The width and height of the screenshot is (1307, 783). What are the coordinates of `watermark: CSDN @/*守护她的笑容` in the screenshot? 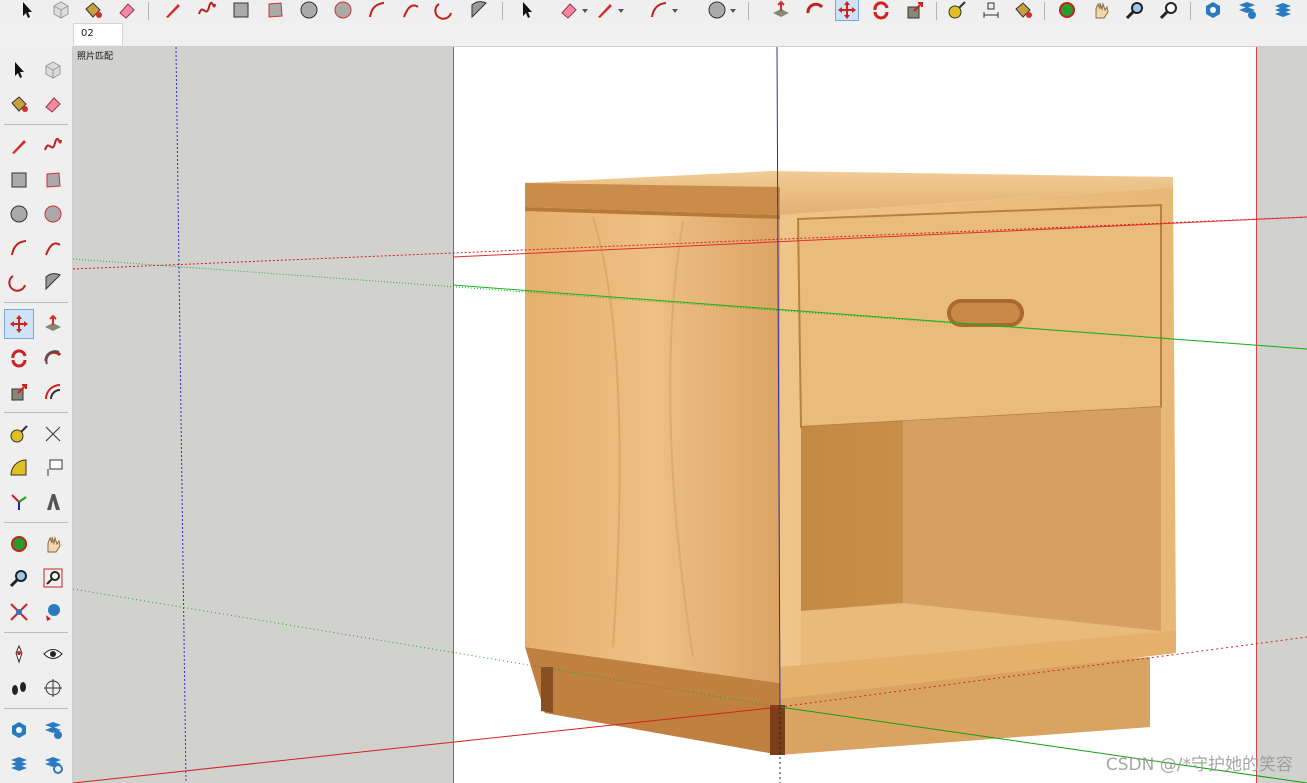 It's located at (1199, 765).